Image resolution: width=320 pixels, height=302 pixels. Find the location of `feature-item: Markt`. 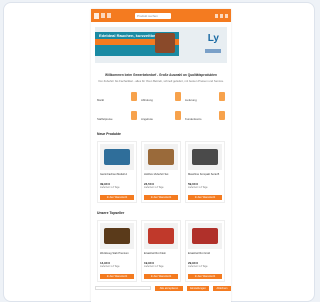

feature-item: Markt is located at coordinates (117, 98).